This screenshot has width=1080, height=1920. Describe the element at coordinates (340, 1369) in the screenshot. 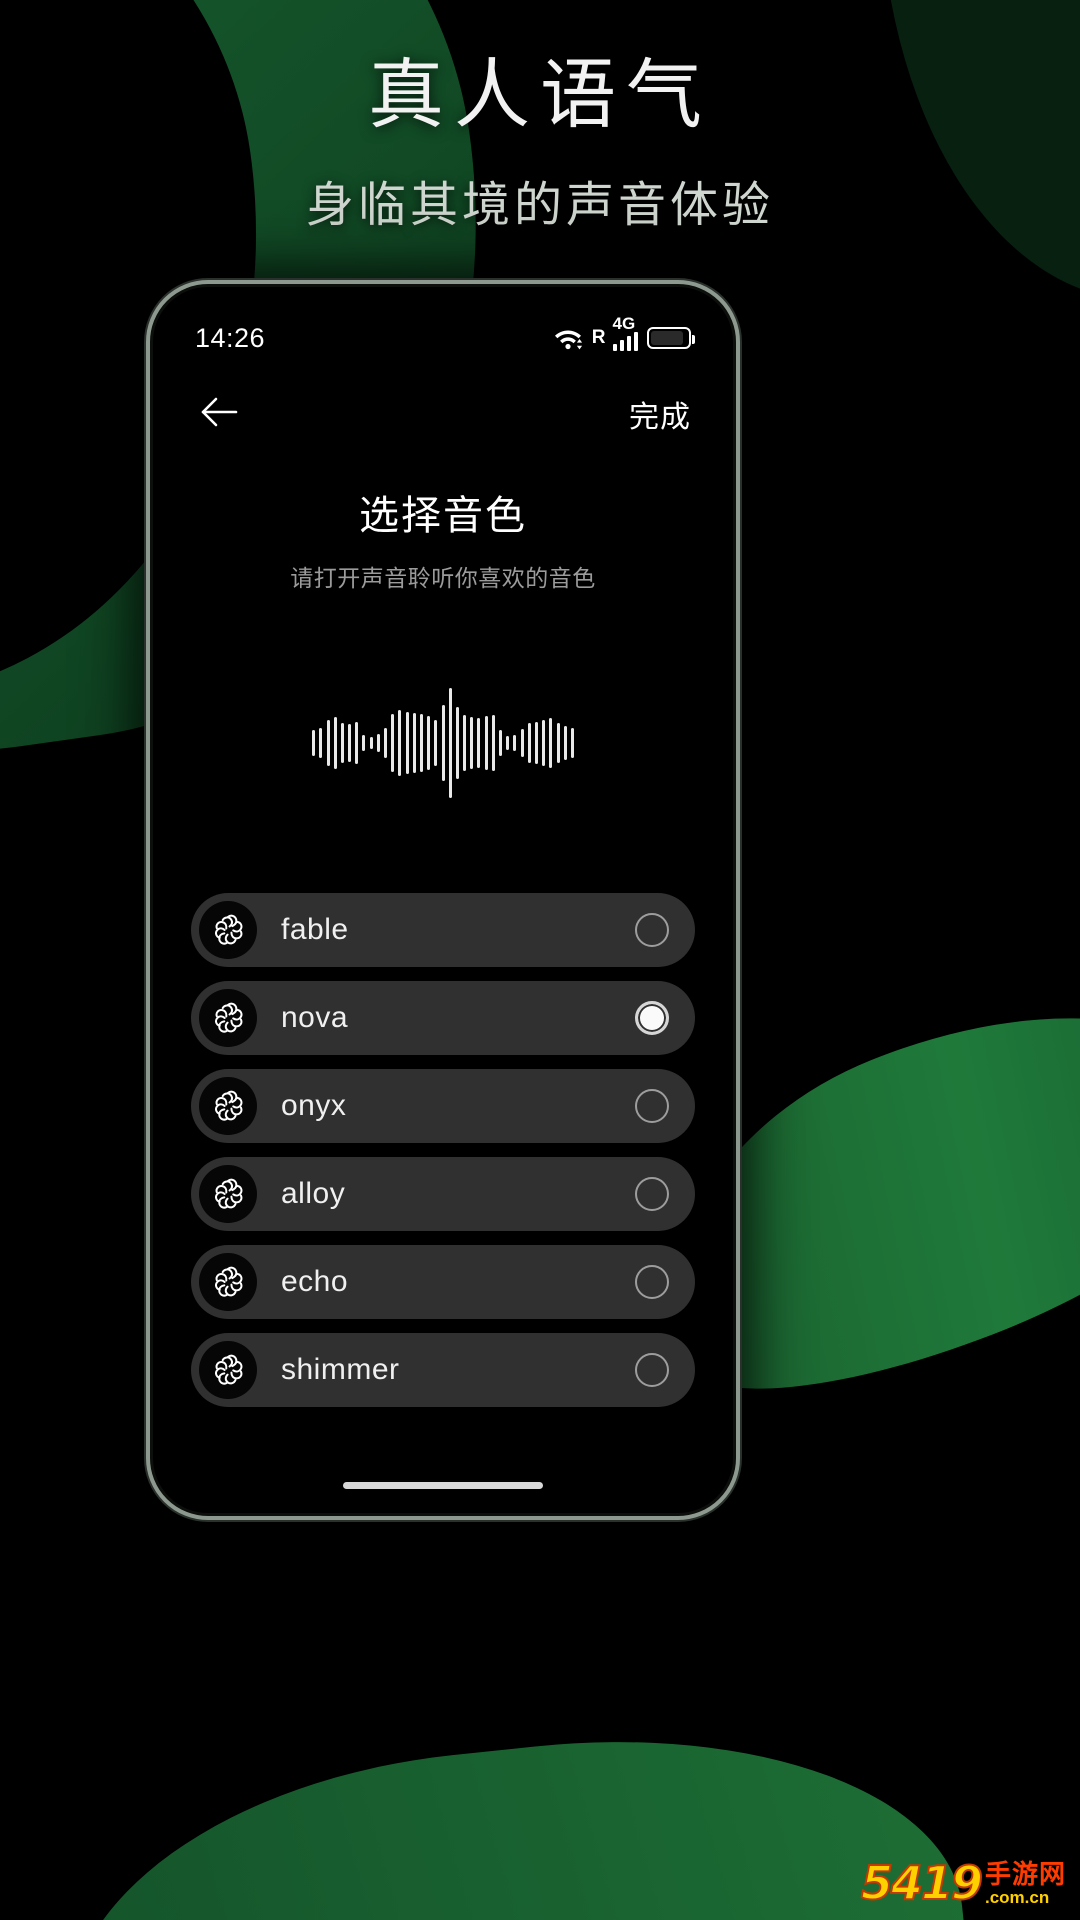

I see `voice-option-label: shimmer` at that location.